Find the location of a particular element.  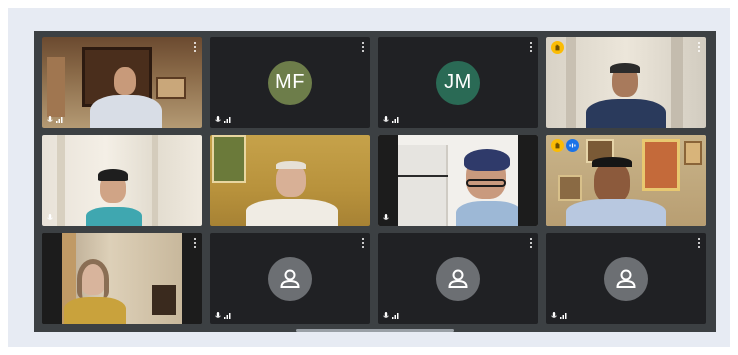

participant-tile-2: MF is located at coordinates (290, 82).